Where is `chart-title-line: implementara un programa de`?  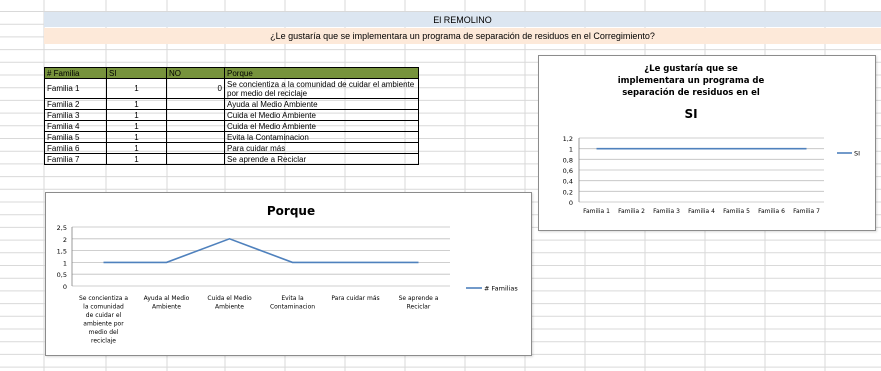
chart-title-line: implementara un programa de is located at coordinates (691, 81).